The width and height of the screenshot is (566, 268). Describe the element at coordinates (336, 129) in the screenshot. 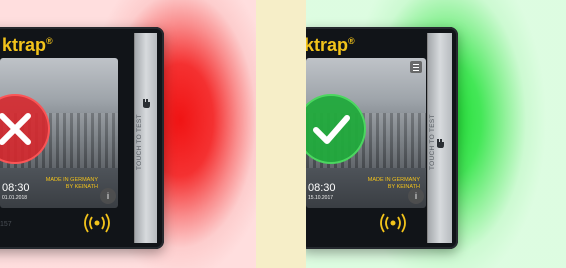

I see `check-icon` at that location.